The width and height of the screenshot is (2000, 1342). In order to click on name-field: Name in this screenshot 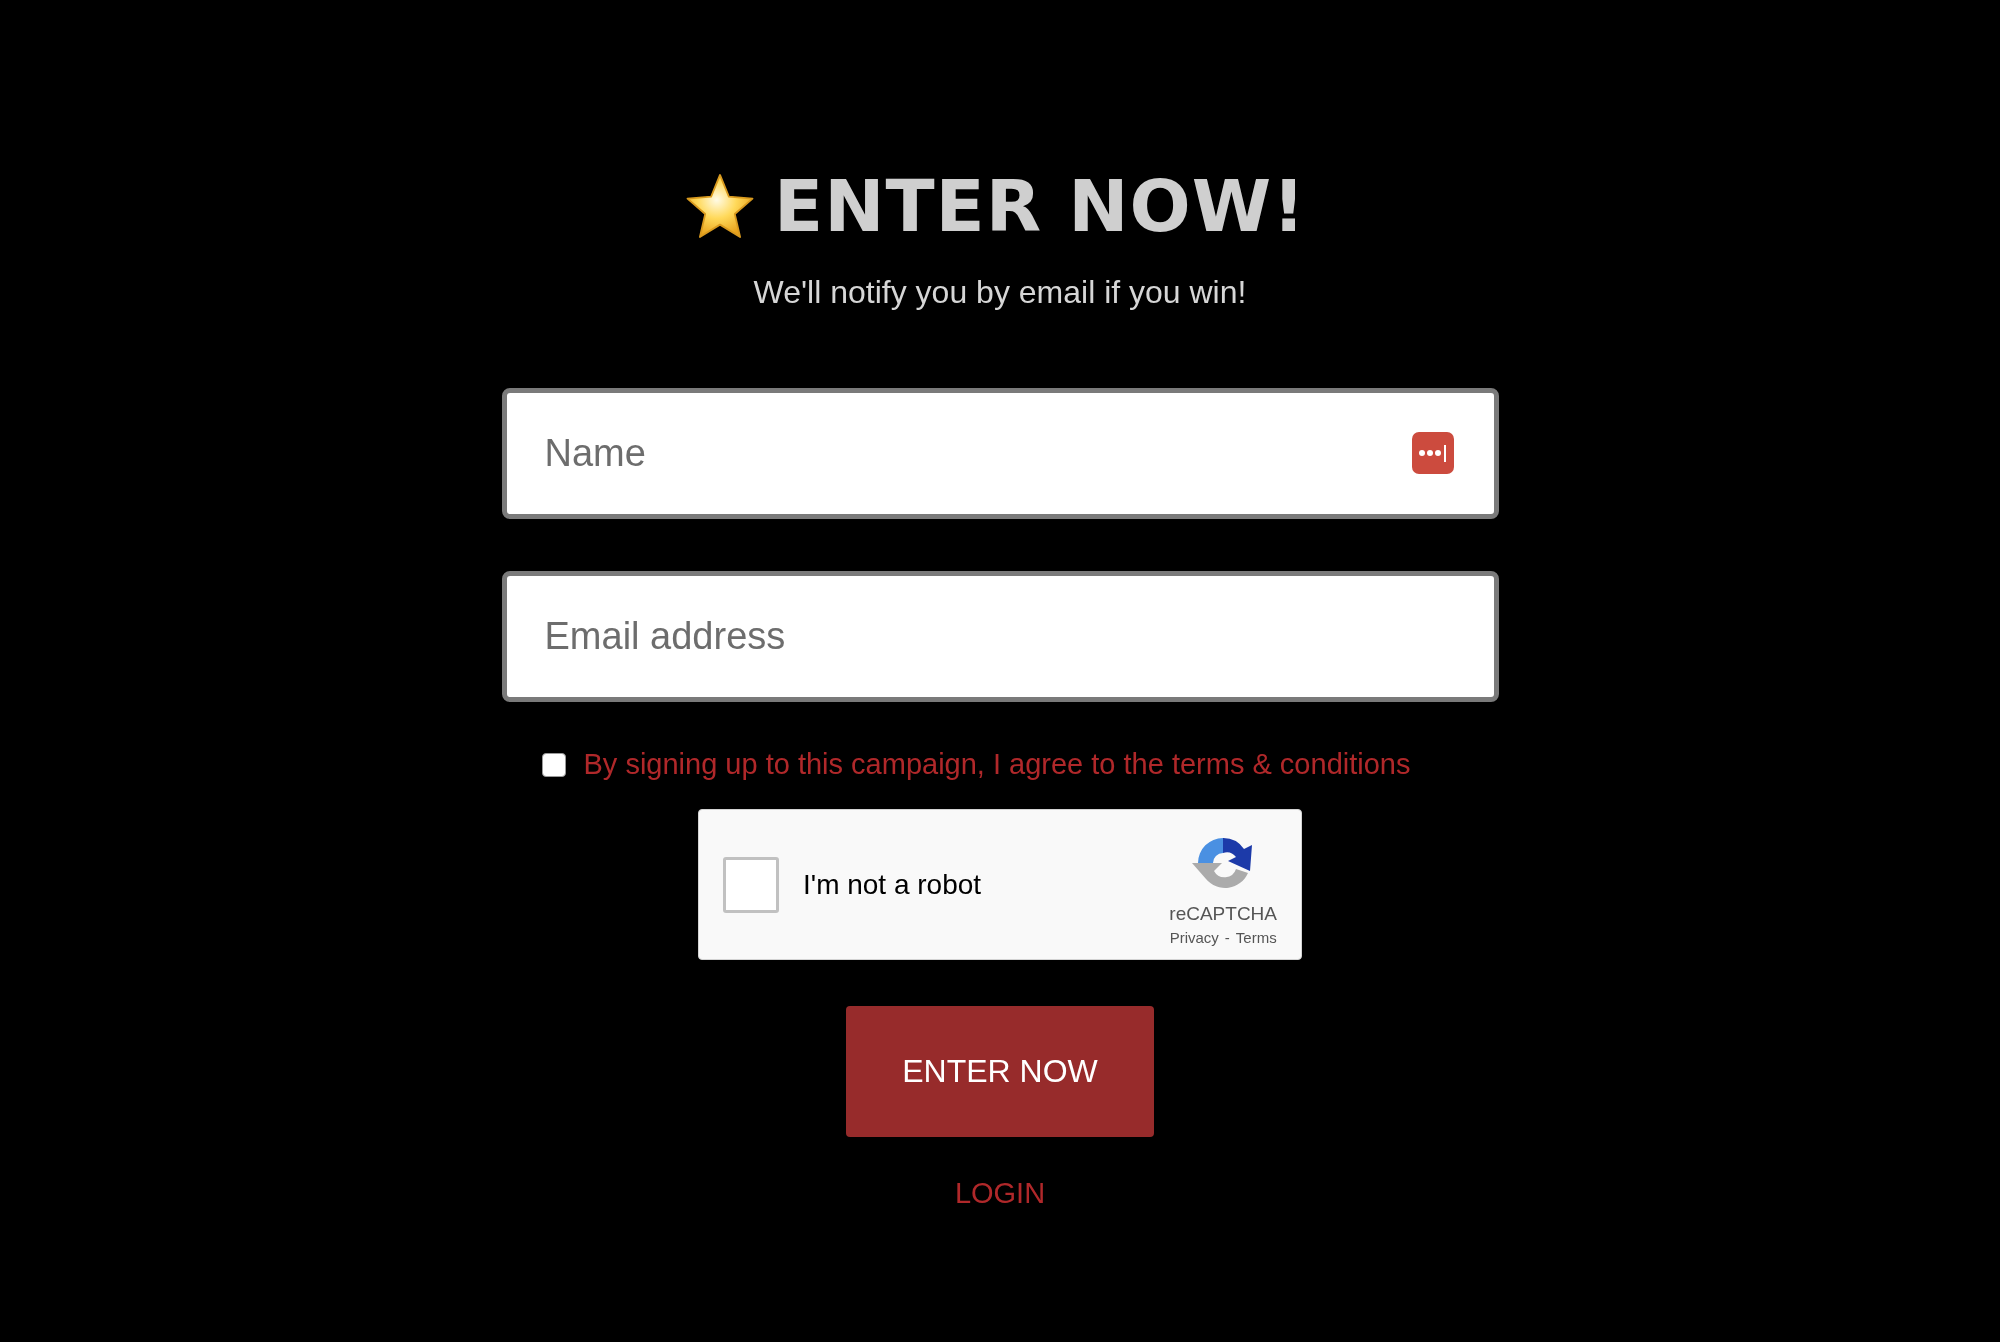, I will do `click(1000, 453)`.